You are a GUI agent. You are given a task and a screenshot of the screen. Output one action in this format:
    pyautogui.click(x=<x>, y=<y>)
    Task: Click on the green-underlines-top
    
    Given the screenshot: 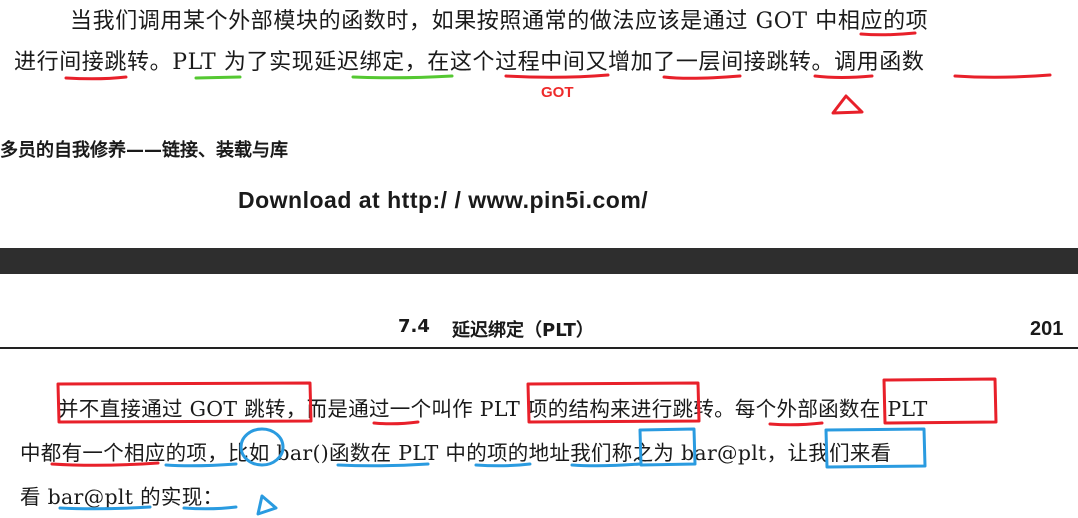 What is the action you would take?
    pyautogui.click(x=324, y=77)
    